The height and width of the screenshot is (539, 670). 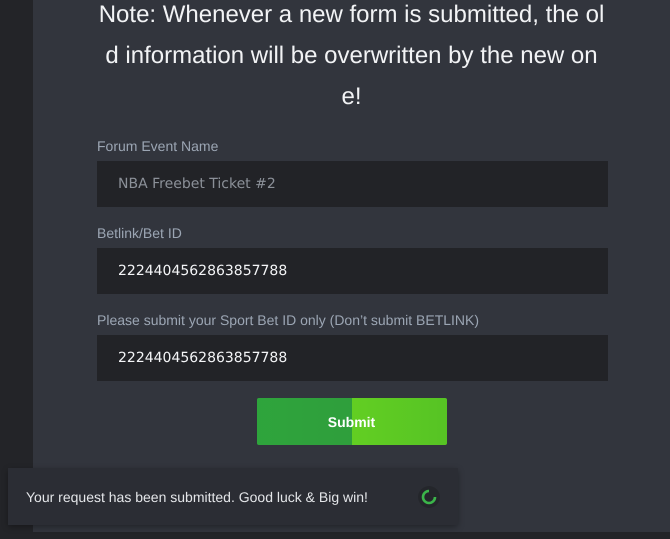 I want to click on field-label: Please submit your Sport Bet ID only (Don’t submit BETLINK), so click(x=288, y=320).